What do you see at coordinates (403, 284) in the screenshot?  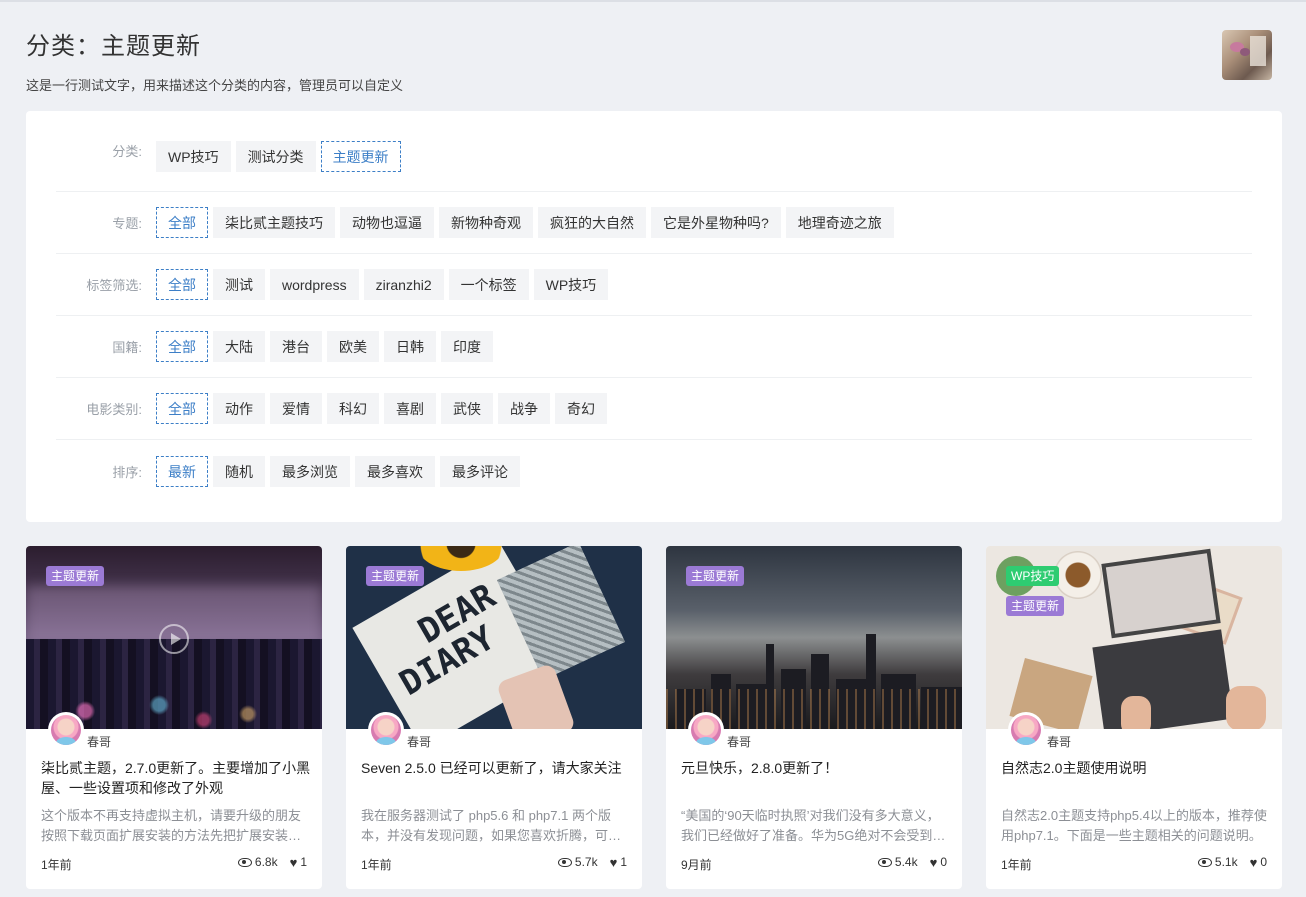 I see `filter-option: ziranzhi2` at bounding box center [403, 284].